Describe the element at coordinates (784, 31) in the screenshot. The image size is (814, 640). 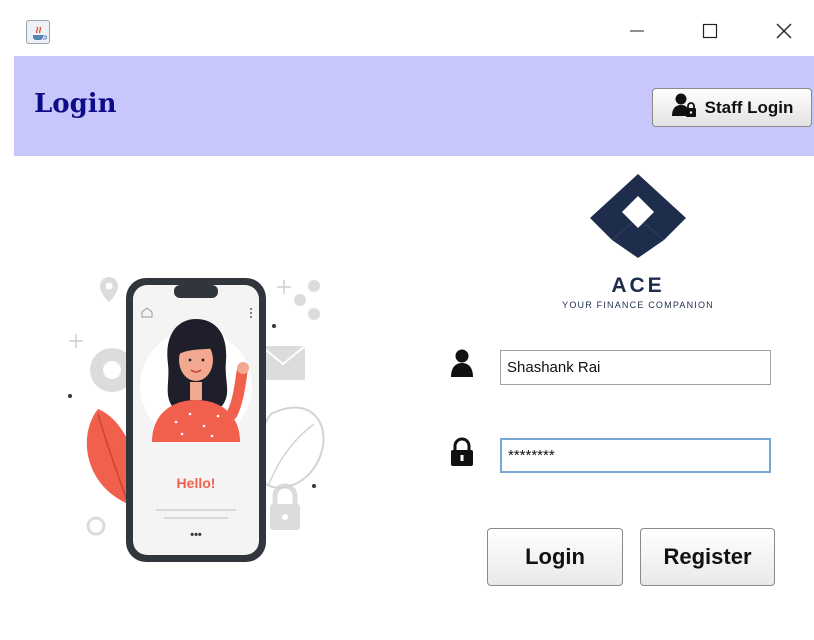
I see `close-button` at that location.